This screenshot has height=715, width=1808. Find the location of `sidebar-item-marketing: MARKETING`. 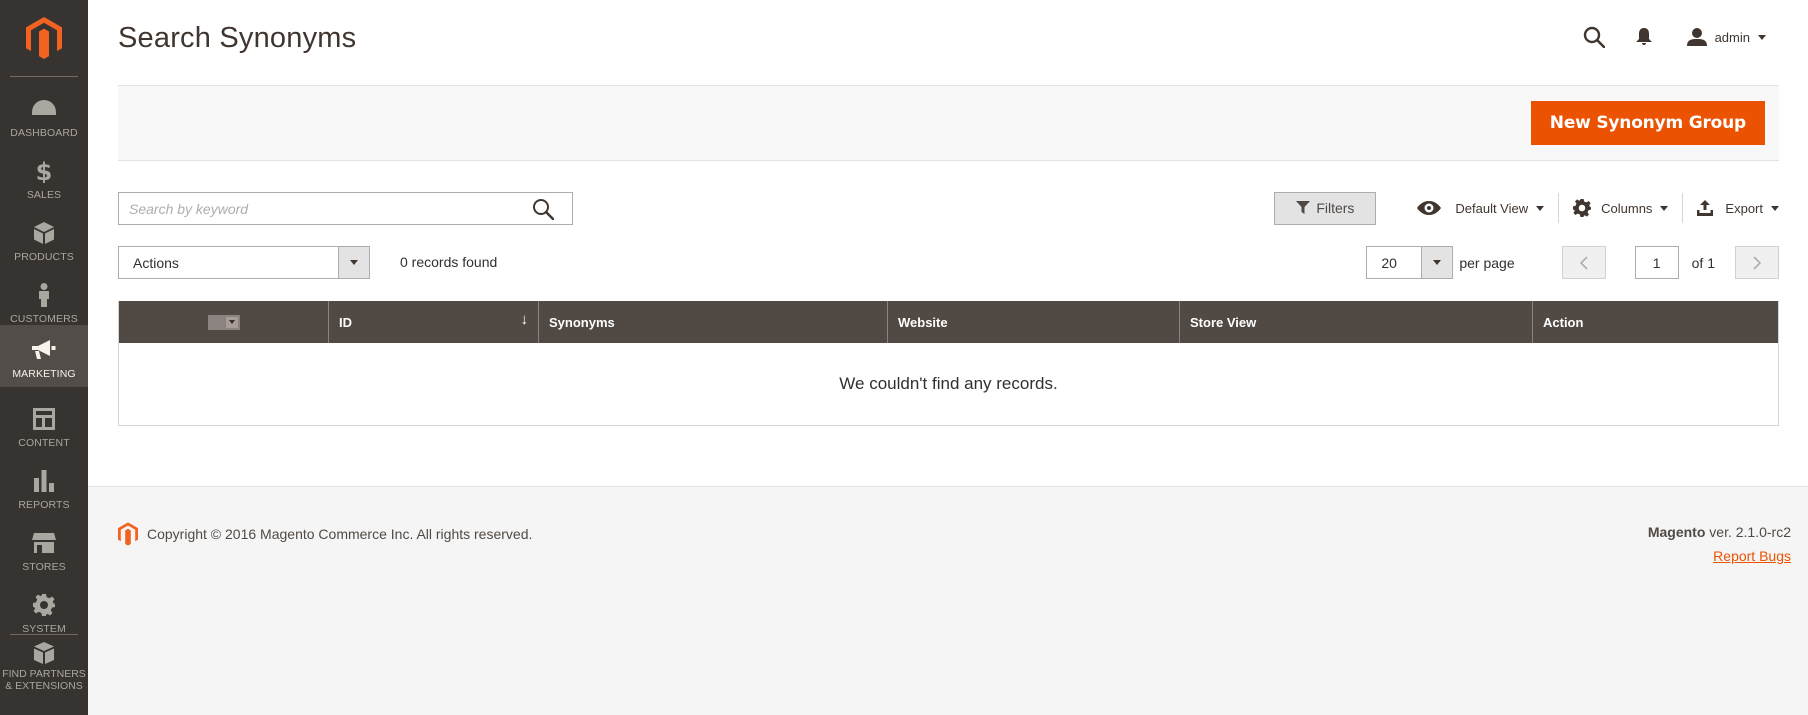

sidebar-item-marketing: MARKETING is located at coordinates (44, 356).